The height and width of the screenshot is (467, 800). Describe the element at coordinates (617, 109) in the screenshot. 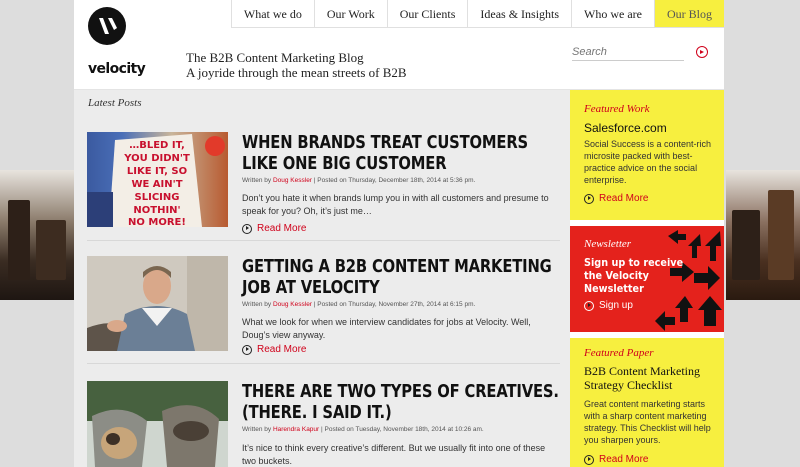

I see `featured-work-label: Featured Work` at that location.